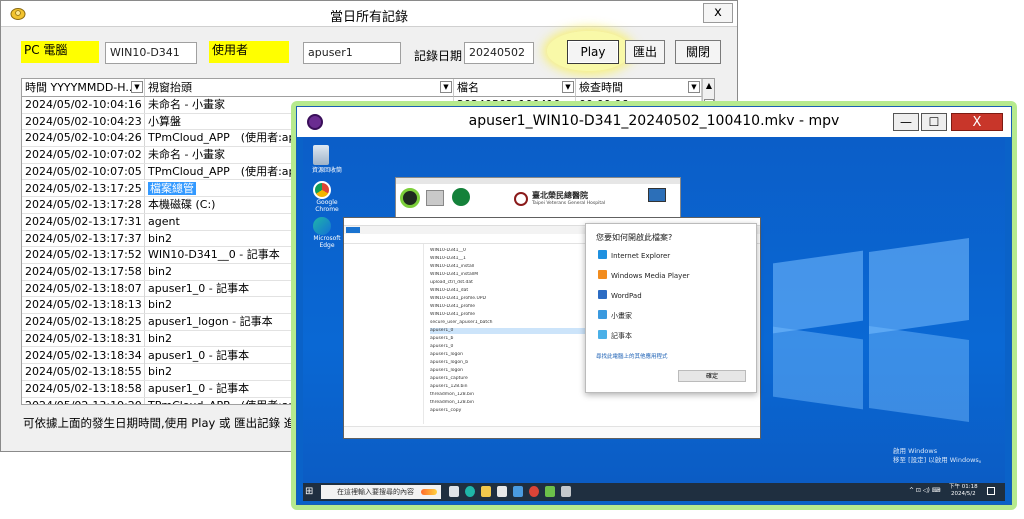 This screenshot has width=1024, height=519. What do you see at coordinates (311, 491) in the screenshot?
I see `start-icon: ⊞` at bounding box center [311, 491].